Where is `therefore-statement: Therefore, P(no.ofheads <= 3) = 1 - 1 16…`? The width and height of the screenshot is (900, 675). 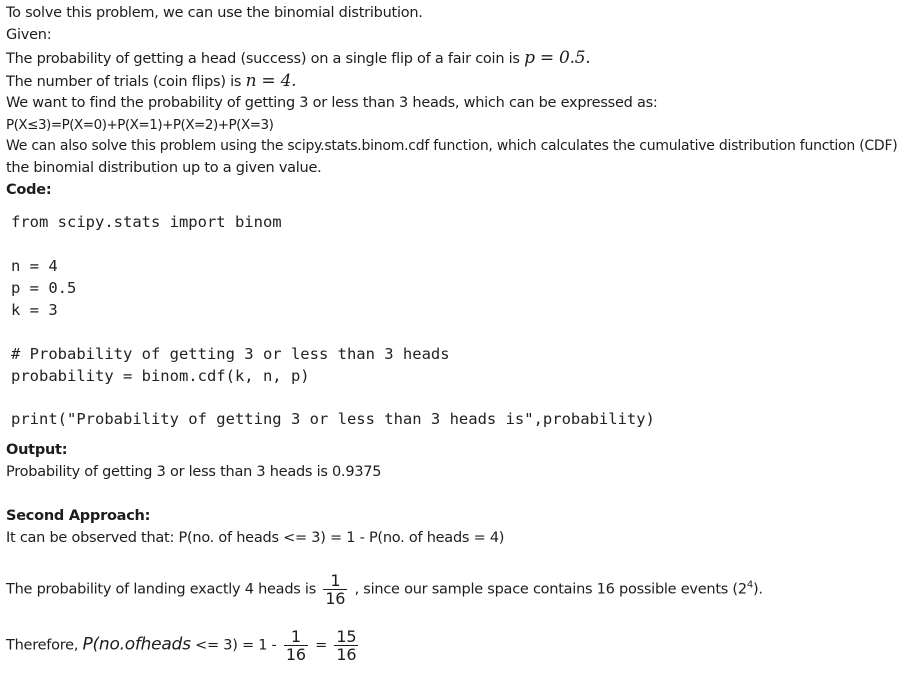
therefore-statement: Therefore, P(no.ofheads <= 3) = 1 - 1 16… is located at coordinates (183, 645).